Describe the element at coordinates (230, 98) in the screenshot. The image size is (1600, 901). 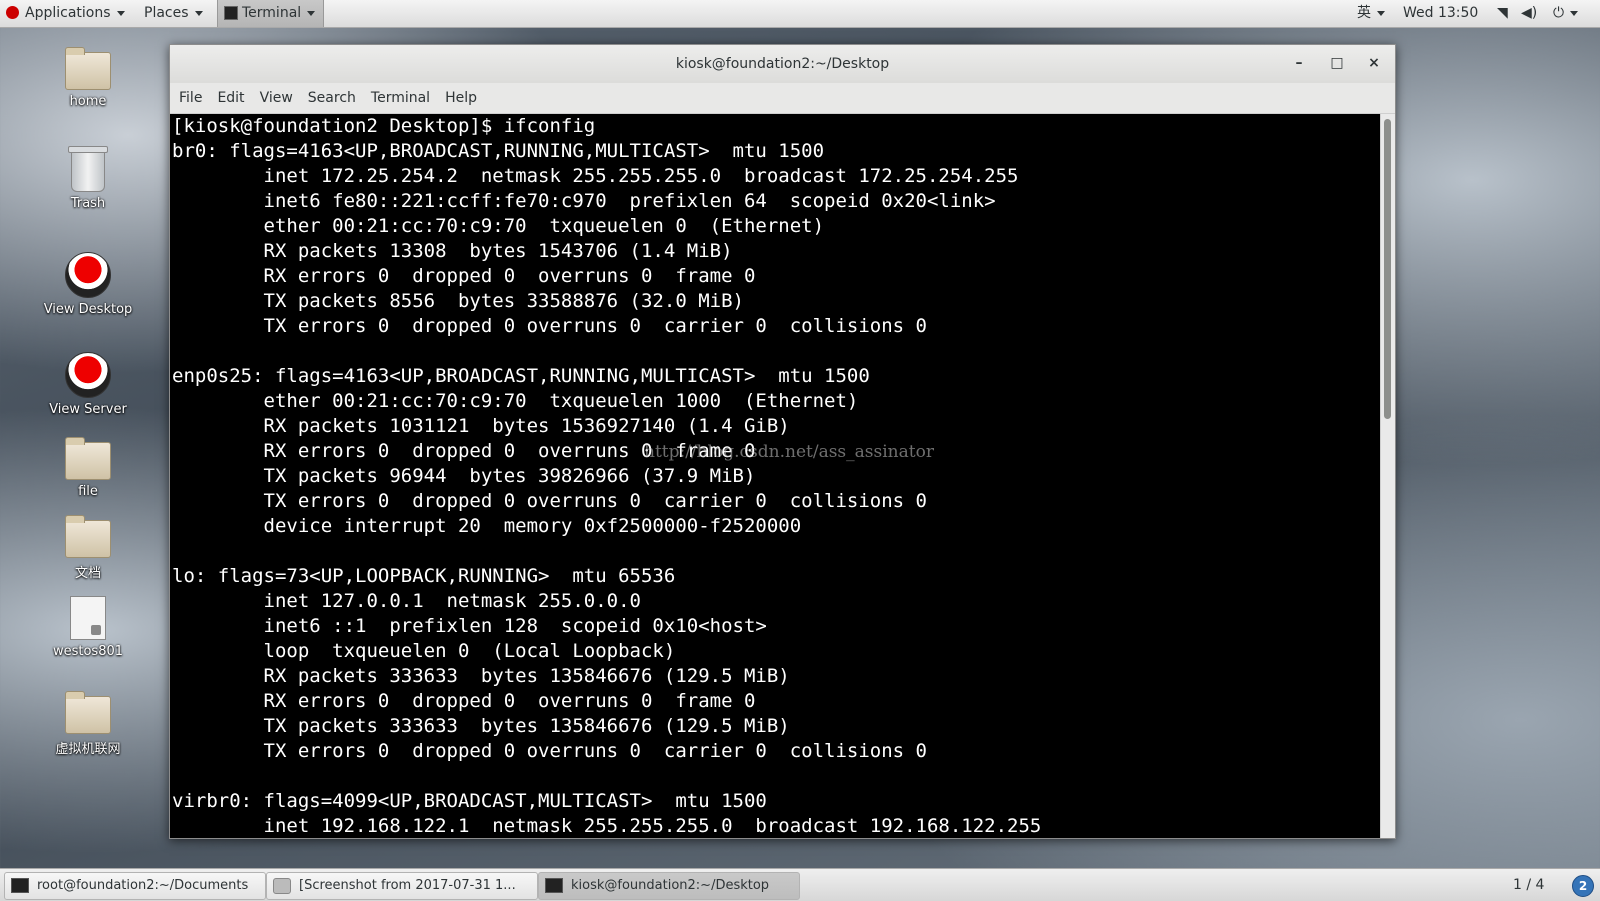
I see `menu-edit: Edit` at that location.